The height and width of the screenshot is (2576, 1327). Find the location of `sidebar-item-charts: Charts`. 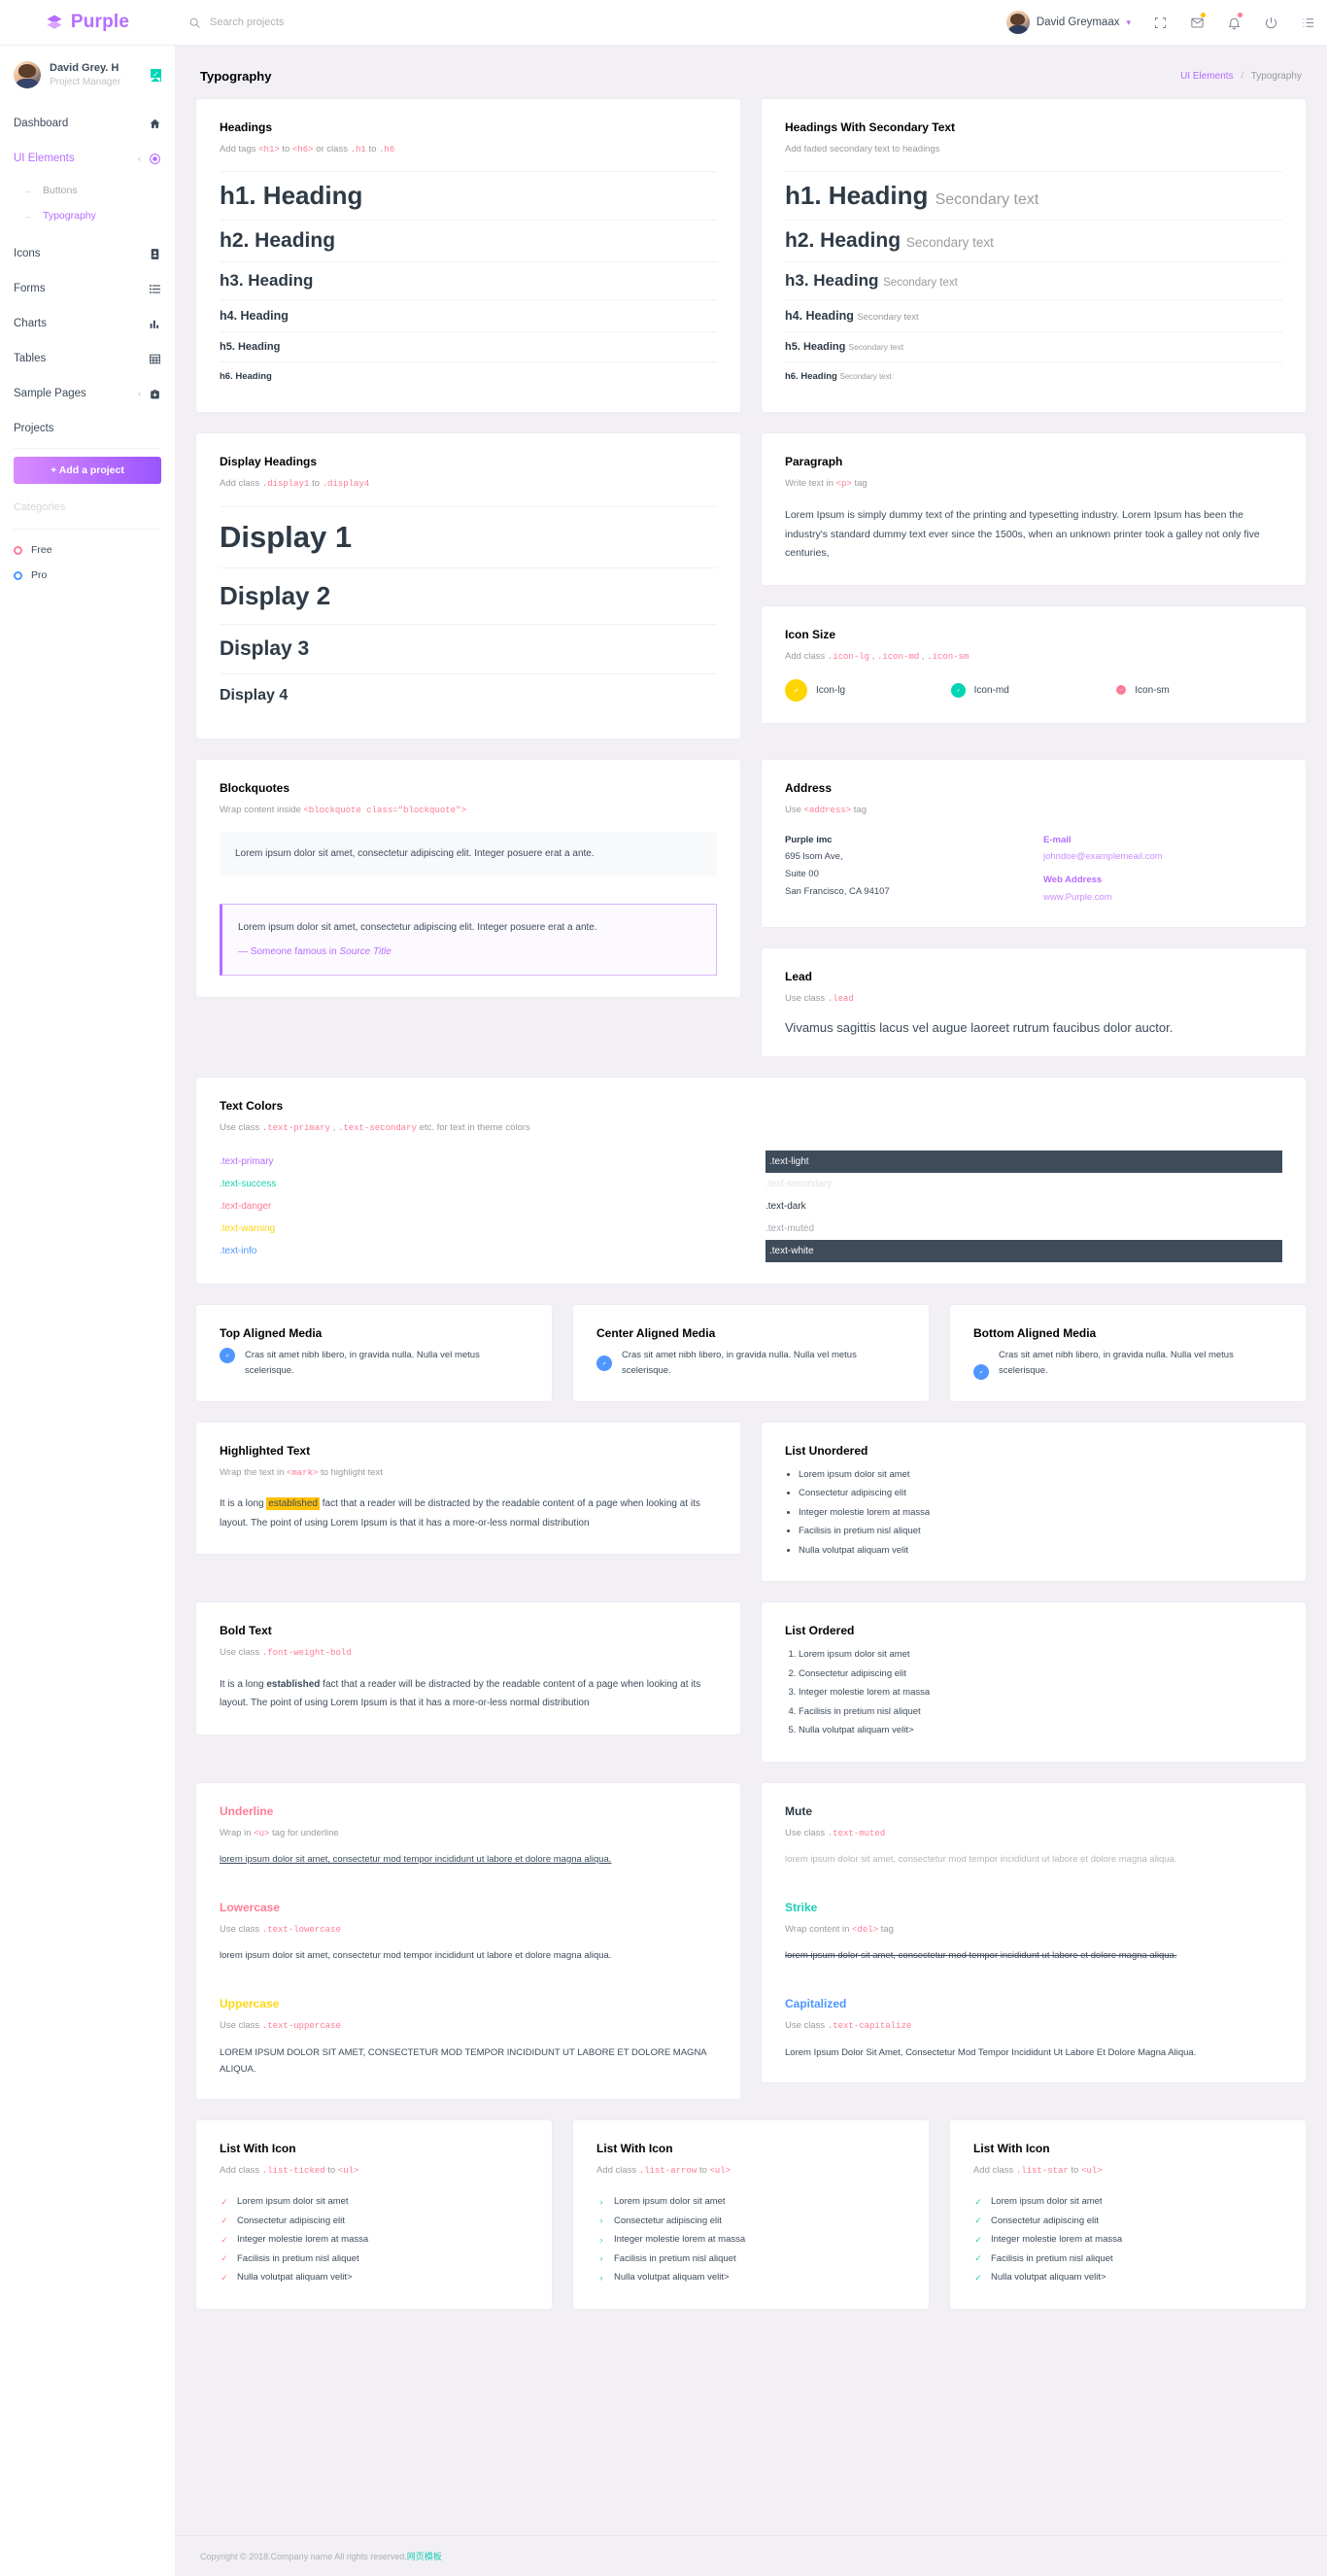

sidebar-item-charts: Charts is located at coordinates (87, 323).